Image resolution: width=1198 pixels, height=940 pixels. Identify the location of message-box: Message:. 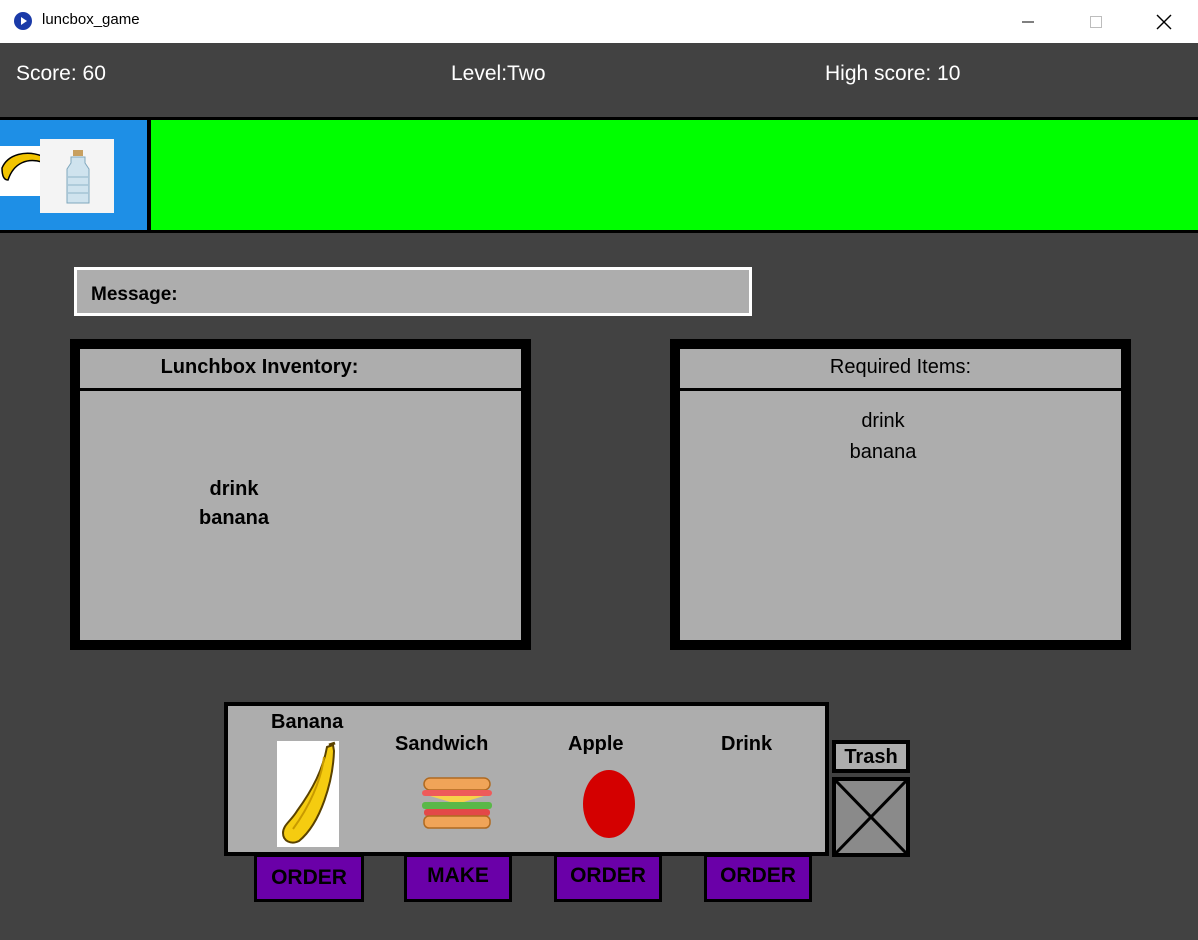
(413, 291).